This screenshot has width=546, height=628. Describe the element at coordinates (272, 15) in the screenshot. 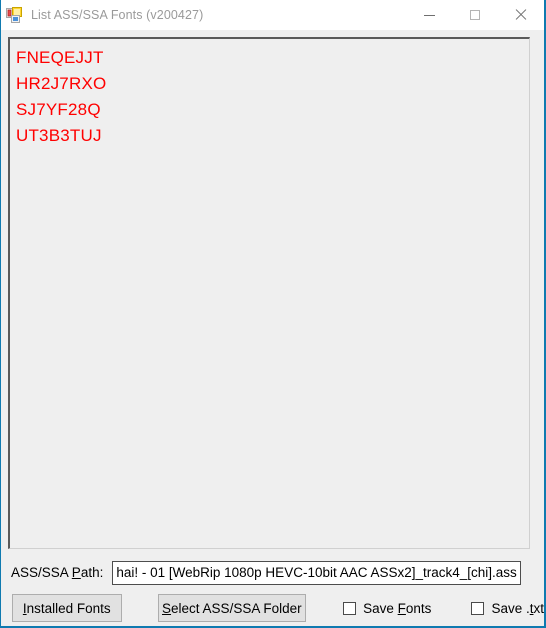

I see `titlebar: List ASS/SSA Fonts (v200427)` at that location.